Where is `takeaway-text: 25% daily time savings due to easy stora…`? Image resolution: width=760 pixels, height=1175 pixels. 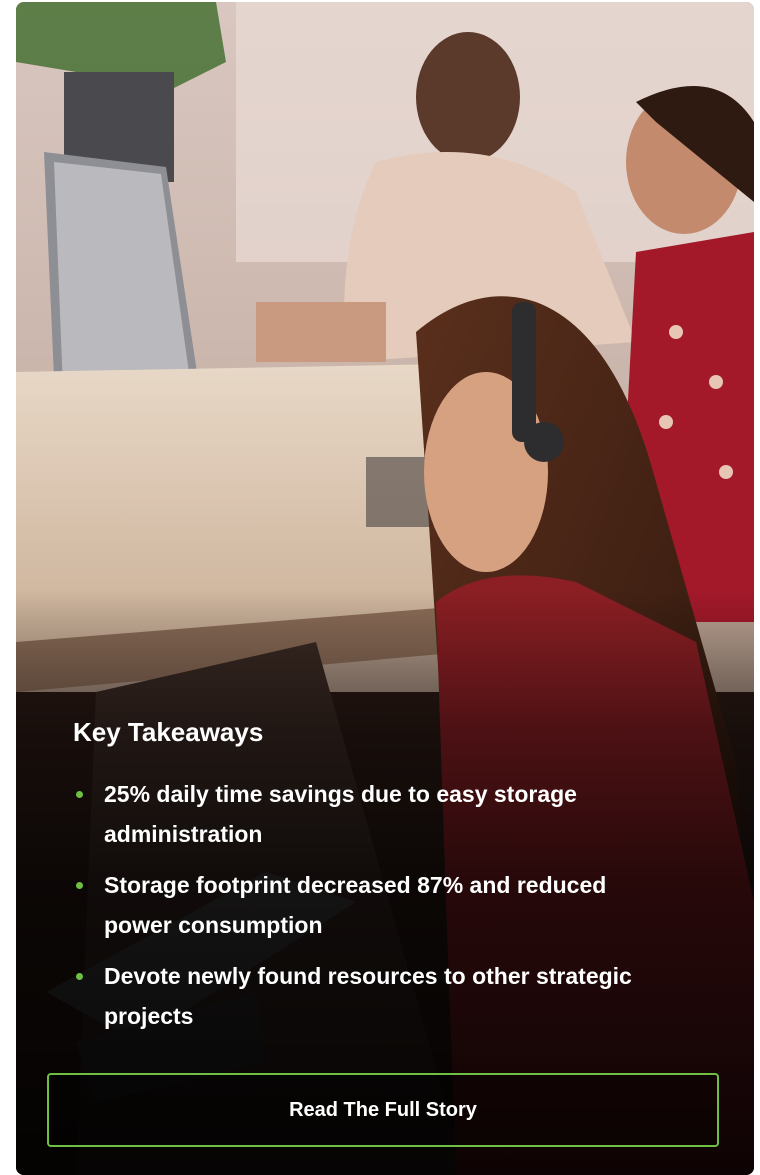
takeaway-text: 25% daily time savings due to easy stora… is located at coordinates (340, 814).